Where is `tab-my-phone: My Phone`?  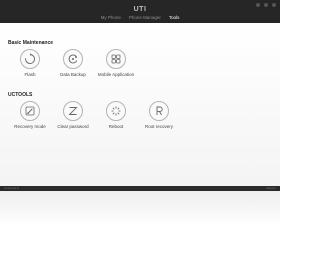
tab-my-phone: My Phone is located at coordinates (111, 18).